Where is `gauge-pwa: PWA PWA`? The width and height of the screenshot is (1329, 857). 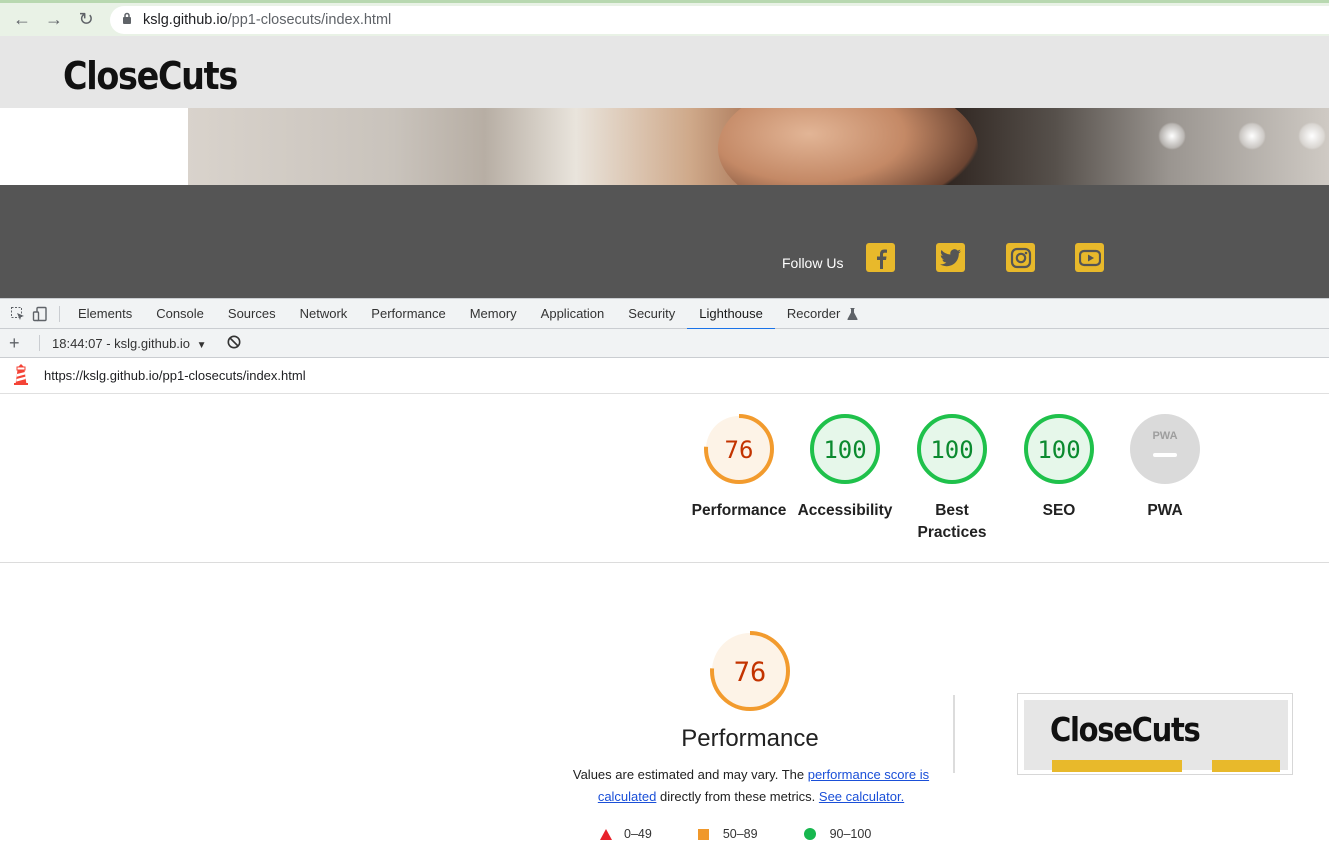
gauge-pwa: PWA PWA is located at coordinates (1165, 467).